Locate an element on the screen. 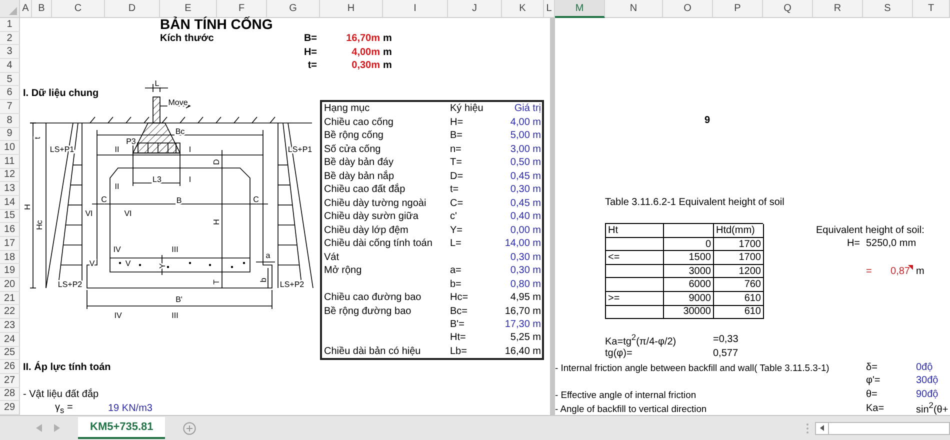  row-header: 8 is located at coordinates (10, 121).